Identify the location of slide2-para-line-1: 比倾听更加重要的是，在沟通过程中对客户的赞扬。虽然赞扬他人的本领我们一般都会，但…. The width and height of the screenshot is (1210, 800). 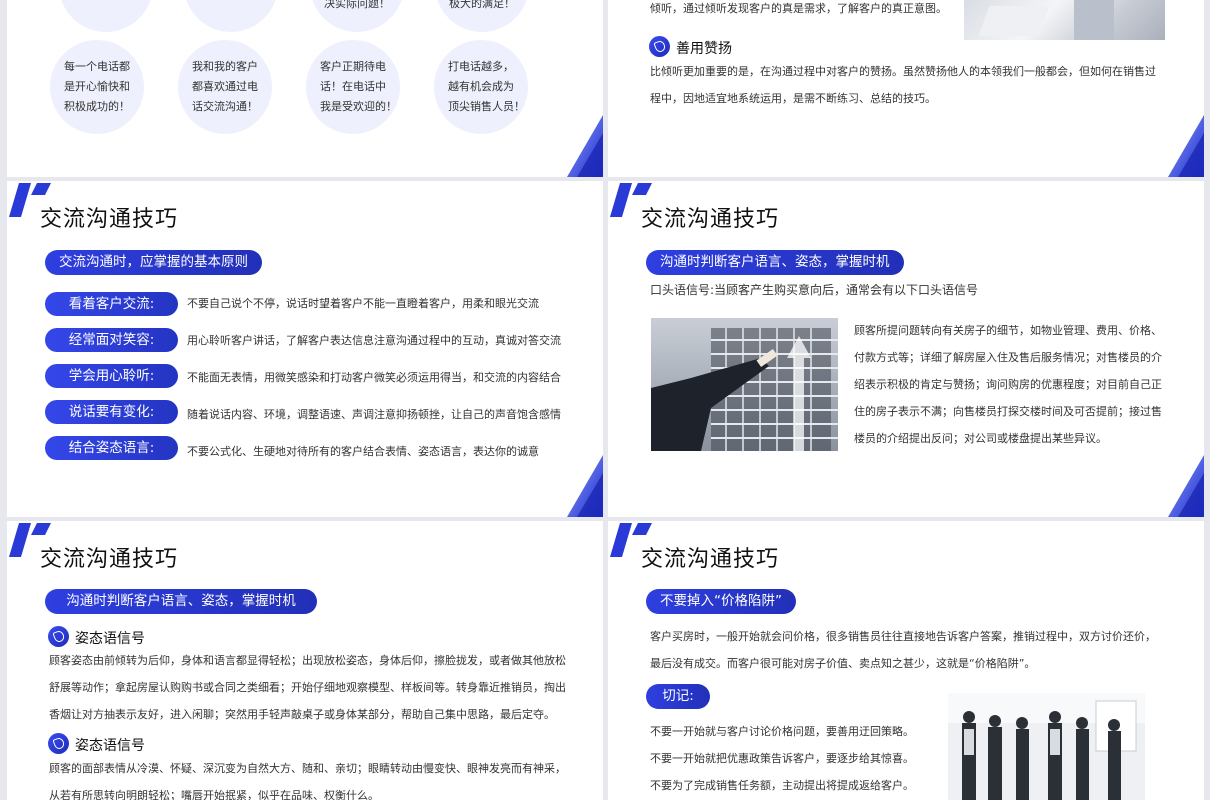
(903, 71).